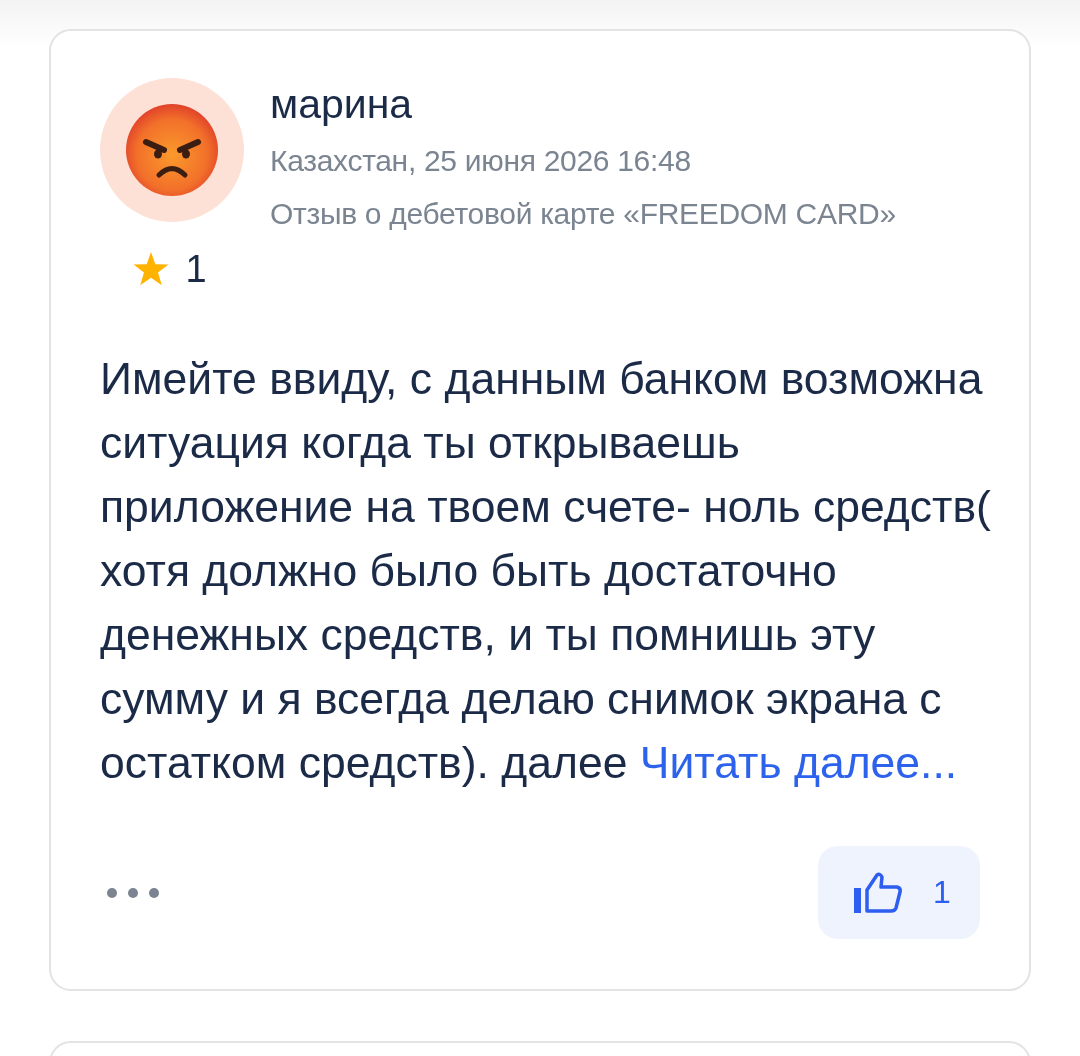 Image resolution: width=1080 pixels, height=1056 pixels. I want to click on more-options-icon, so click(133, 892).